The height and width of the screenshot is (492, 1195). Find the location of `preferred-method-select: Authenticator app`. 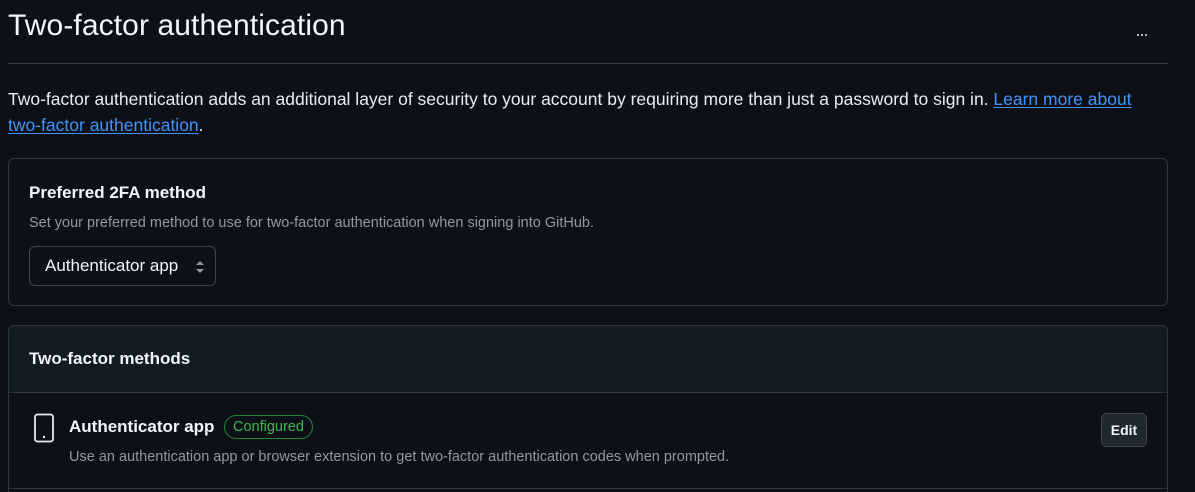

preferred-method-select: Authenticator app is located at coordinates (122, 266).